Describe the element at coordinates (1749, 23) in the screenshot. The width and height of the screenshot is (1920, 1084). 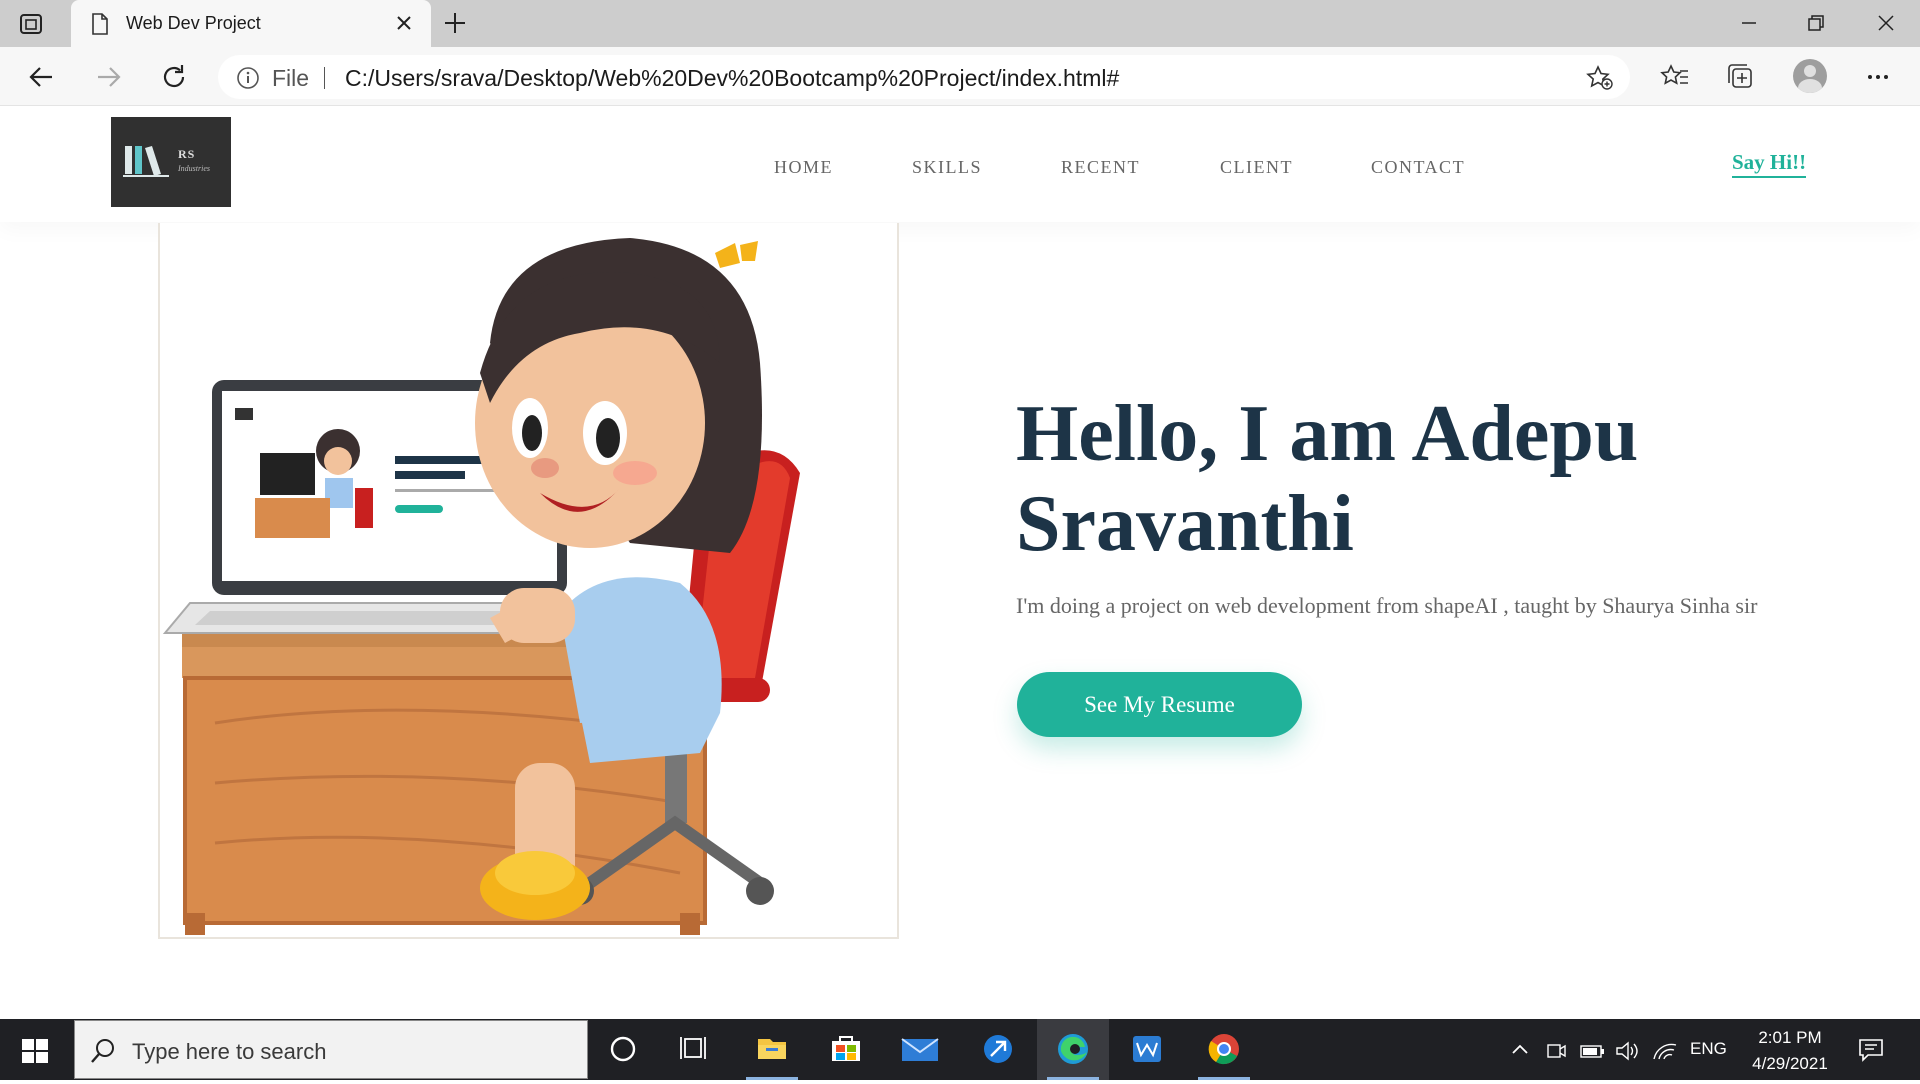
I see `minimize-icon` at that location.